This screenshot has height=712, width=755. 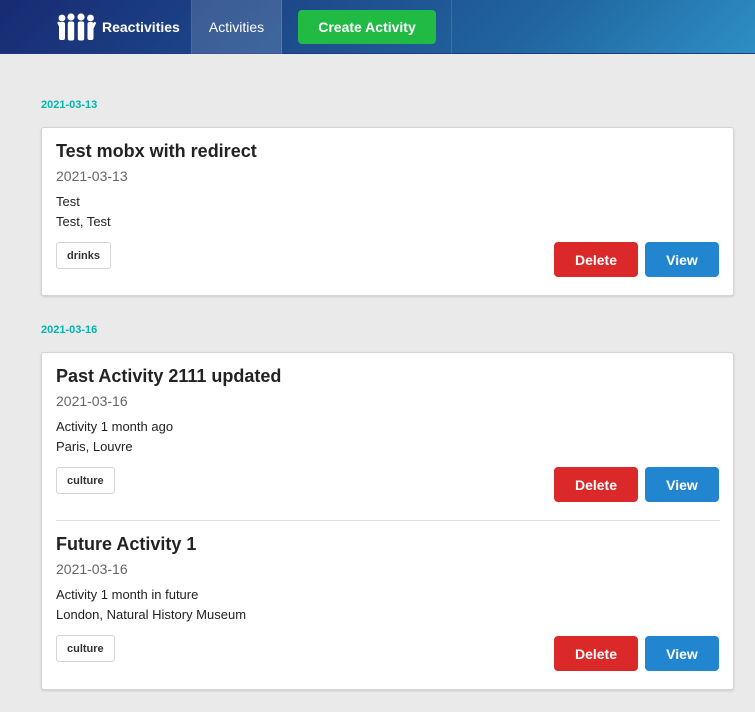 What do you see at coordinates (83, 221) in the screenshot?
I see `activity-venue: Test, Test` at bounding box center [83, 221].